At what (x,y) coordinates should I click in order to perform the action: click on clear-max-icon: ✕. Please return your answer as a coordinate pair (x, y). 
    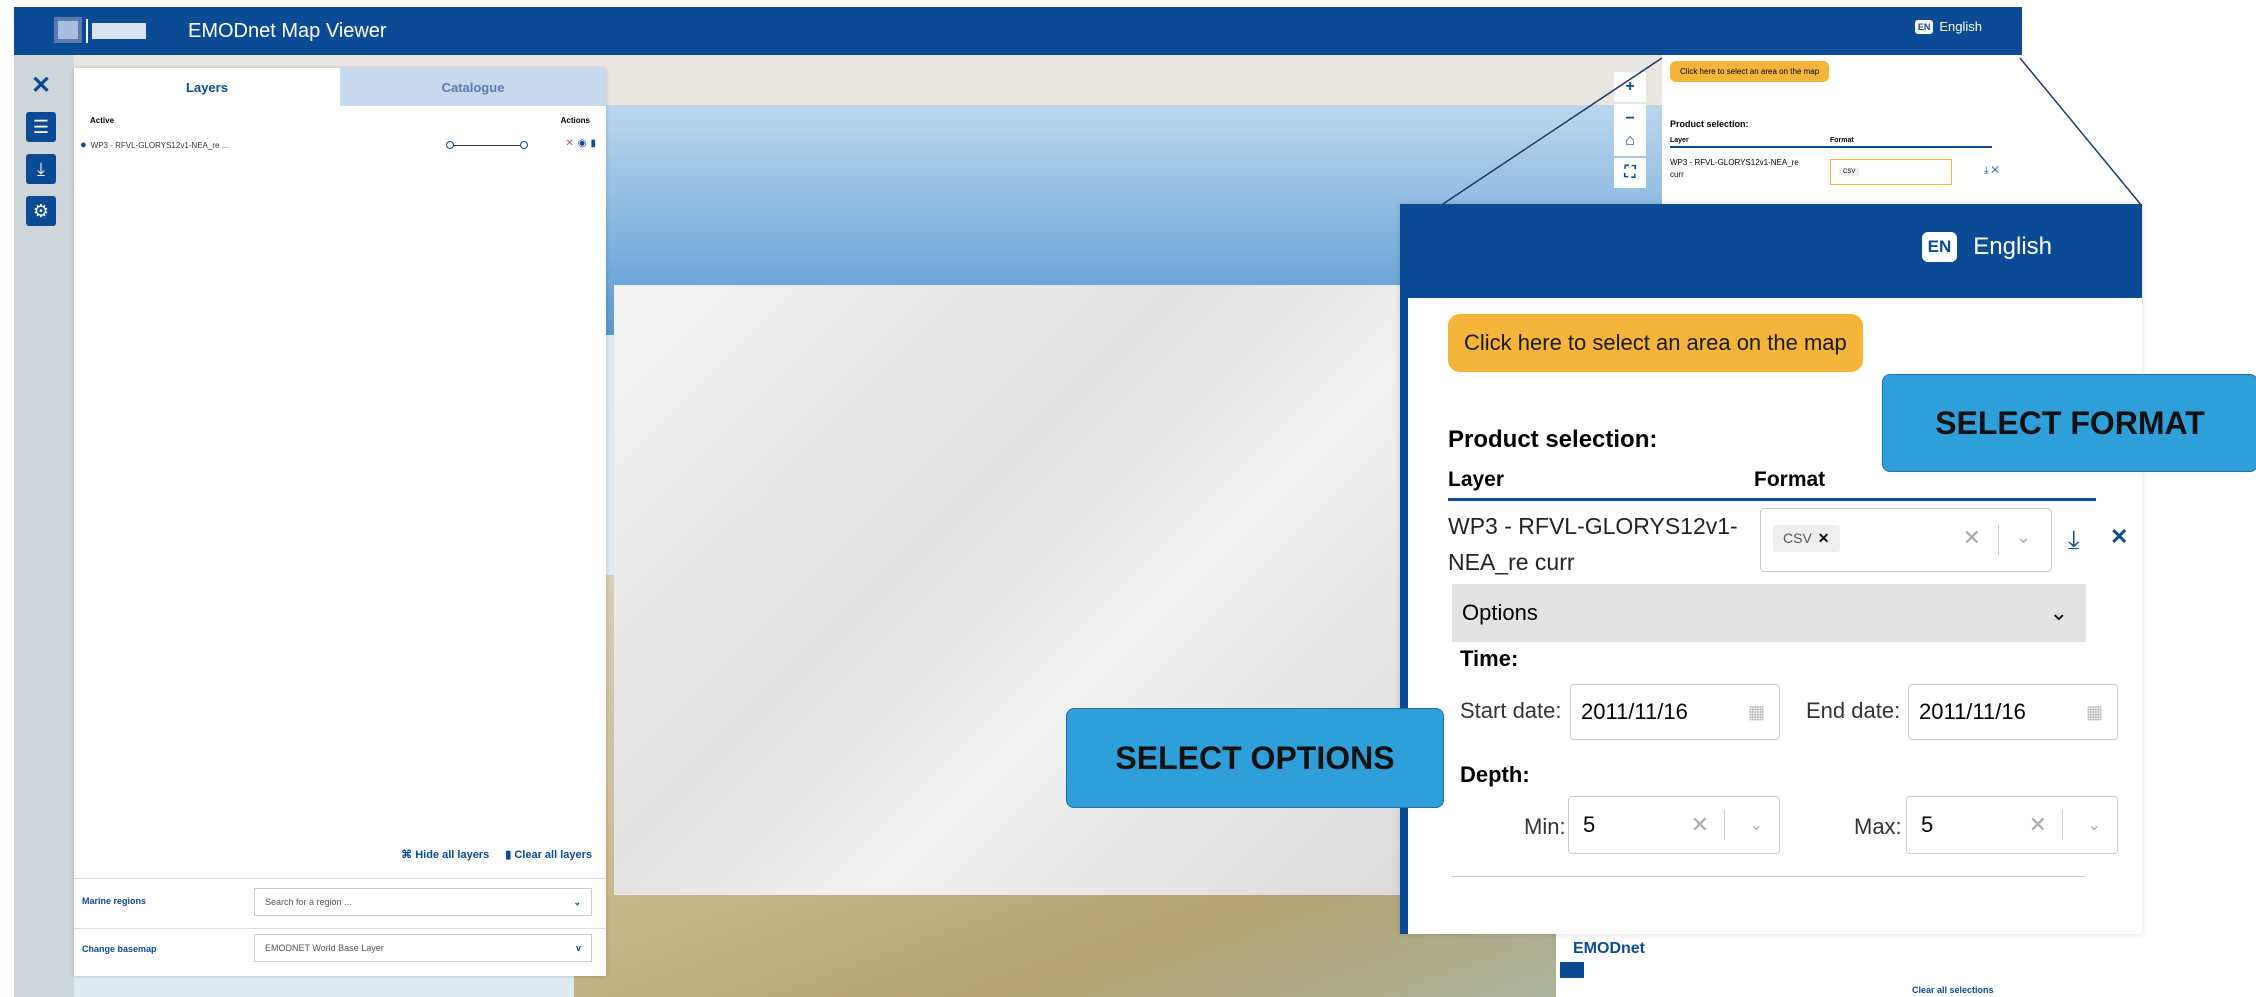
    Looking at the image, I should click on (2038, 825).